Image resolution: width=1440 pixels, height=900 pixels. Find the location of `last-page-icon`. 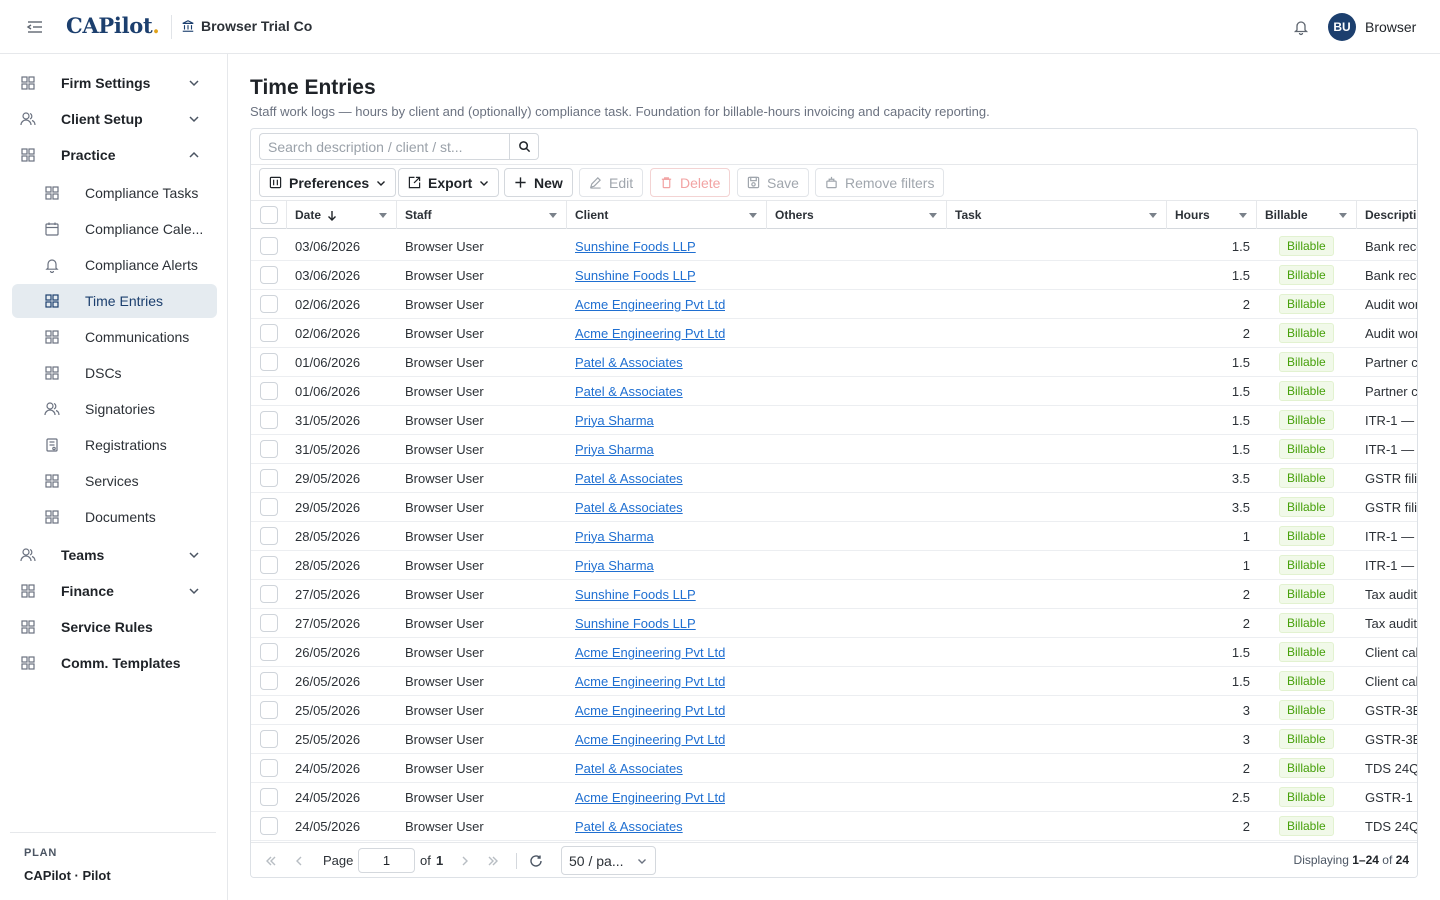

last-page-icon is located at coordinates (493, 861).